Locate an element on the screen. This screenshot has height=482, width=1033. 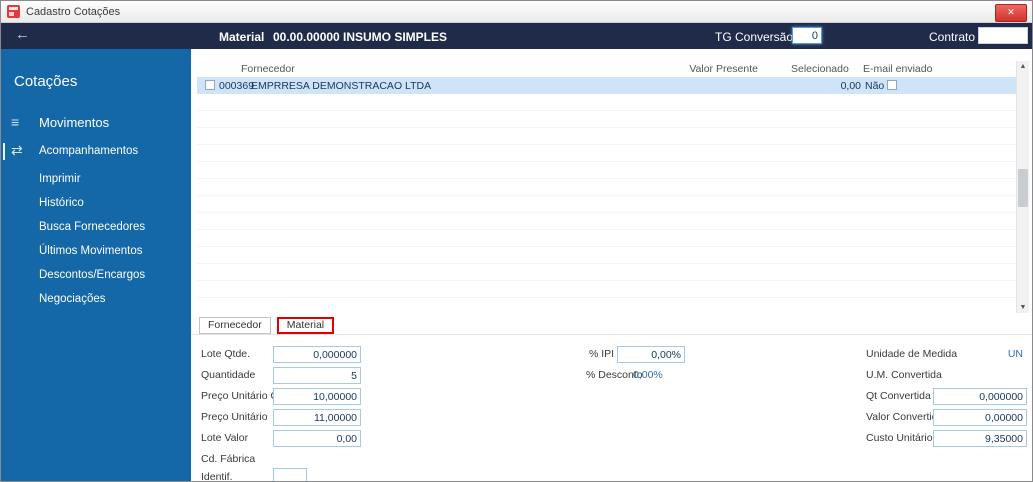
app-icon is located at coordinates (13, 11).